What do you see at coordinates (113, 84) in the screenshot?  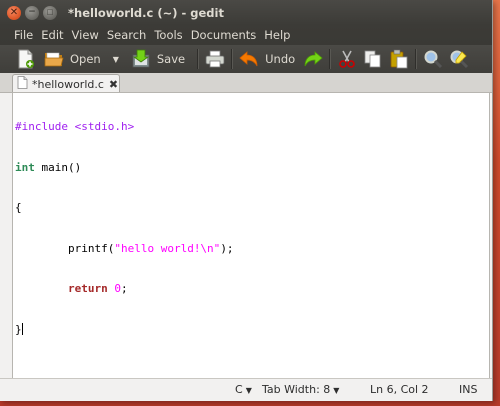 I see `close-tab-icon: ✖` at bounding box center [113, 84].